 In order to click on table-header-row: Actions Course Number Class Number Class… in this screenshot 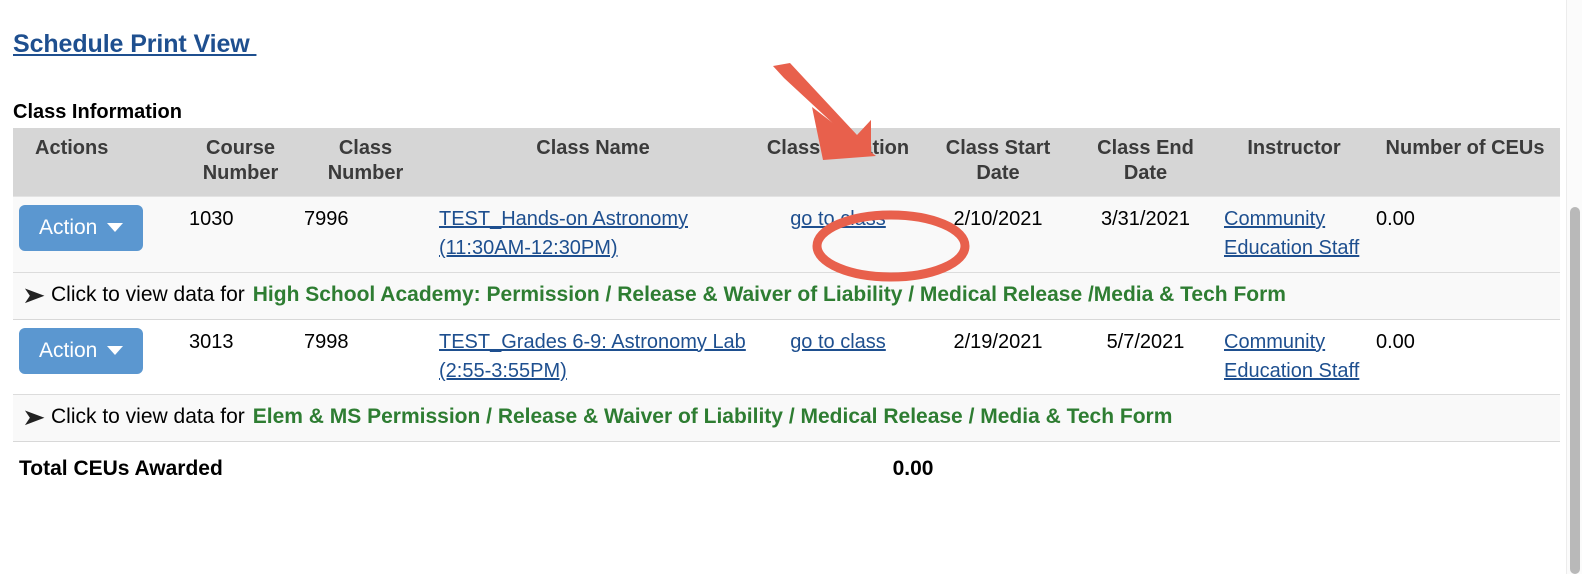, I will do `click(786, 162)`.